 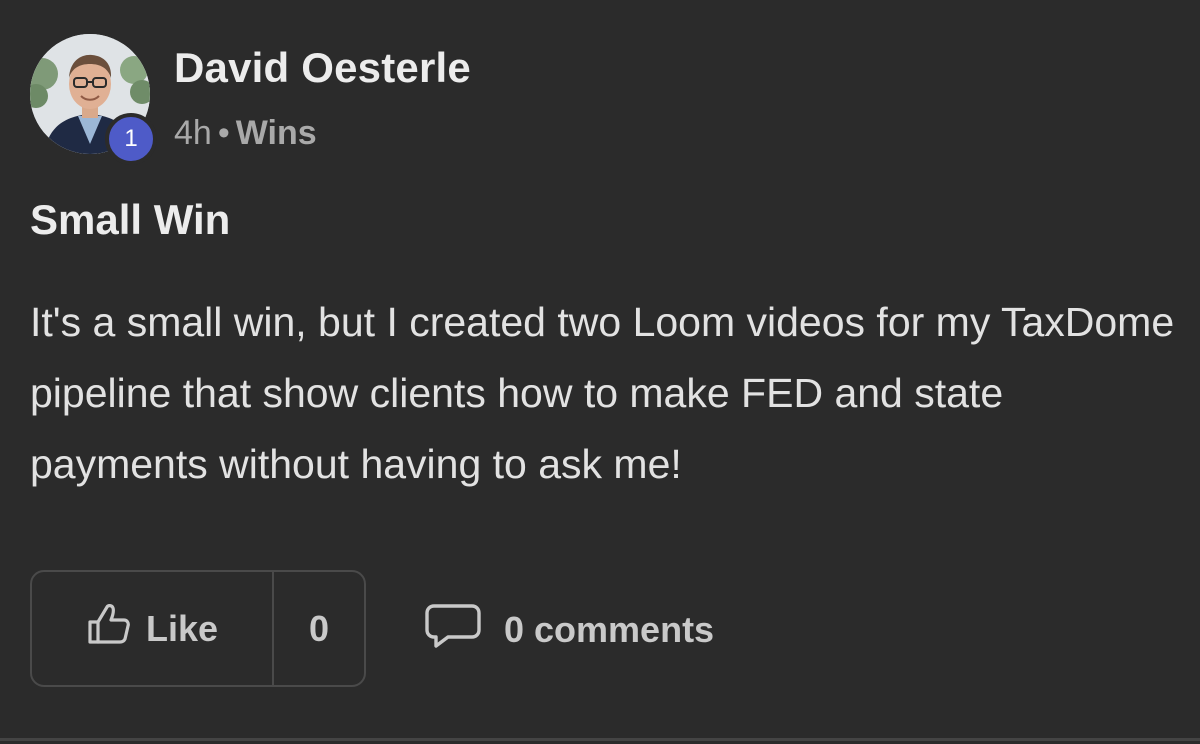 I want to click on like-label: Like, so click(x=182, y=628).